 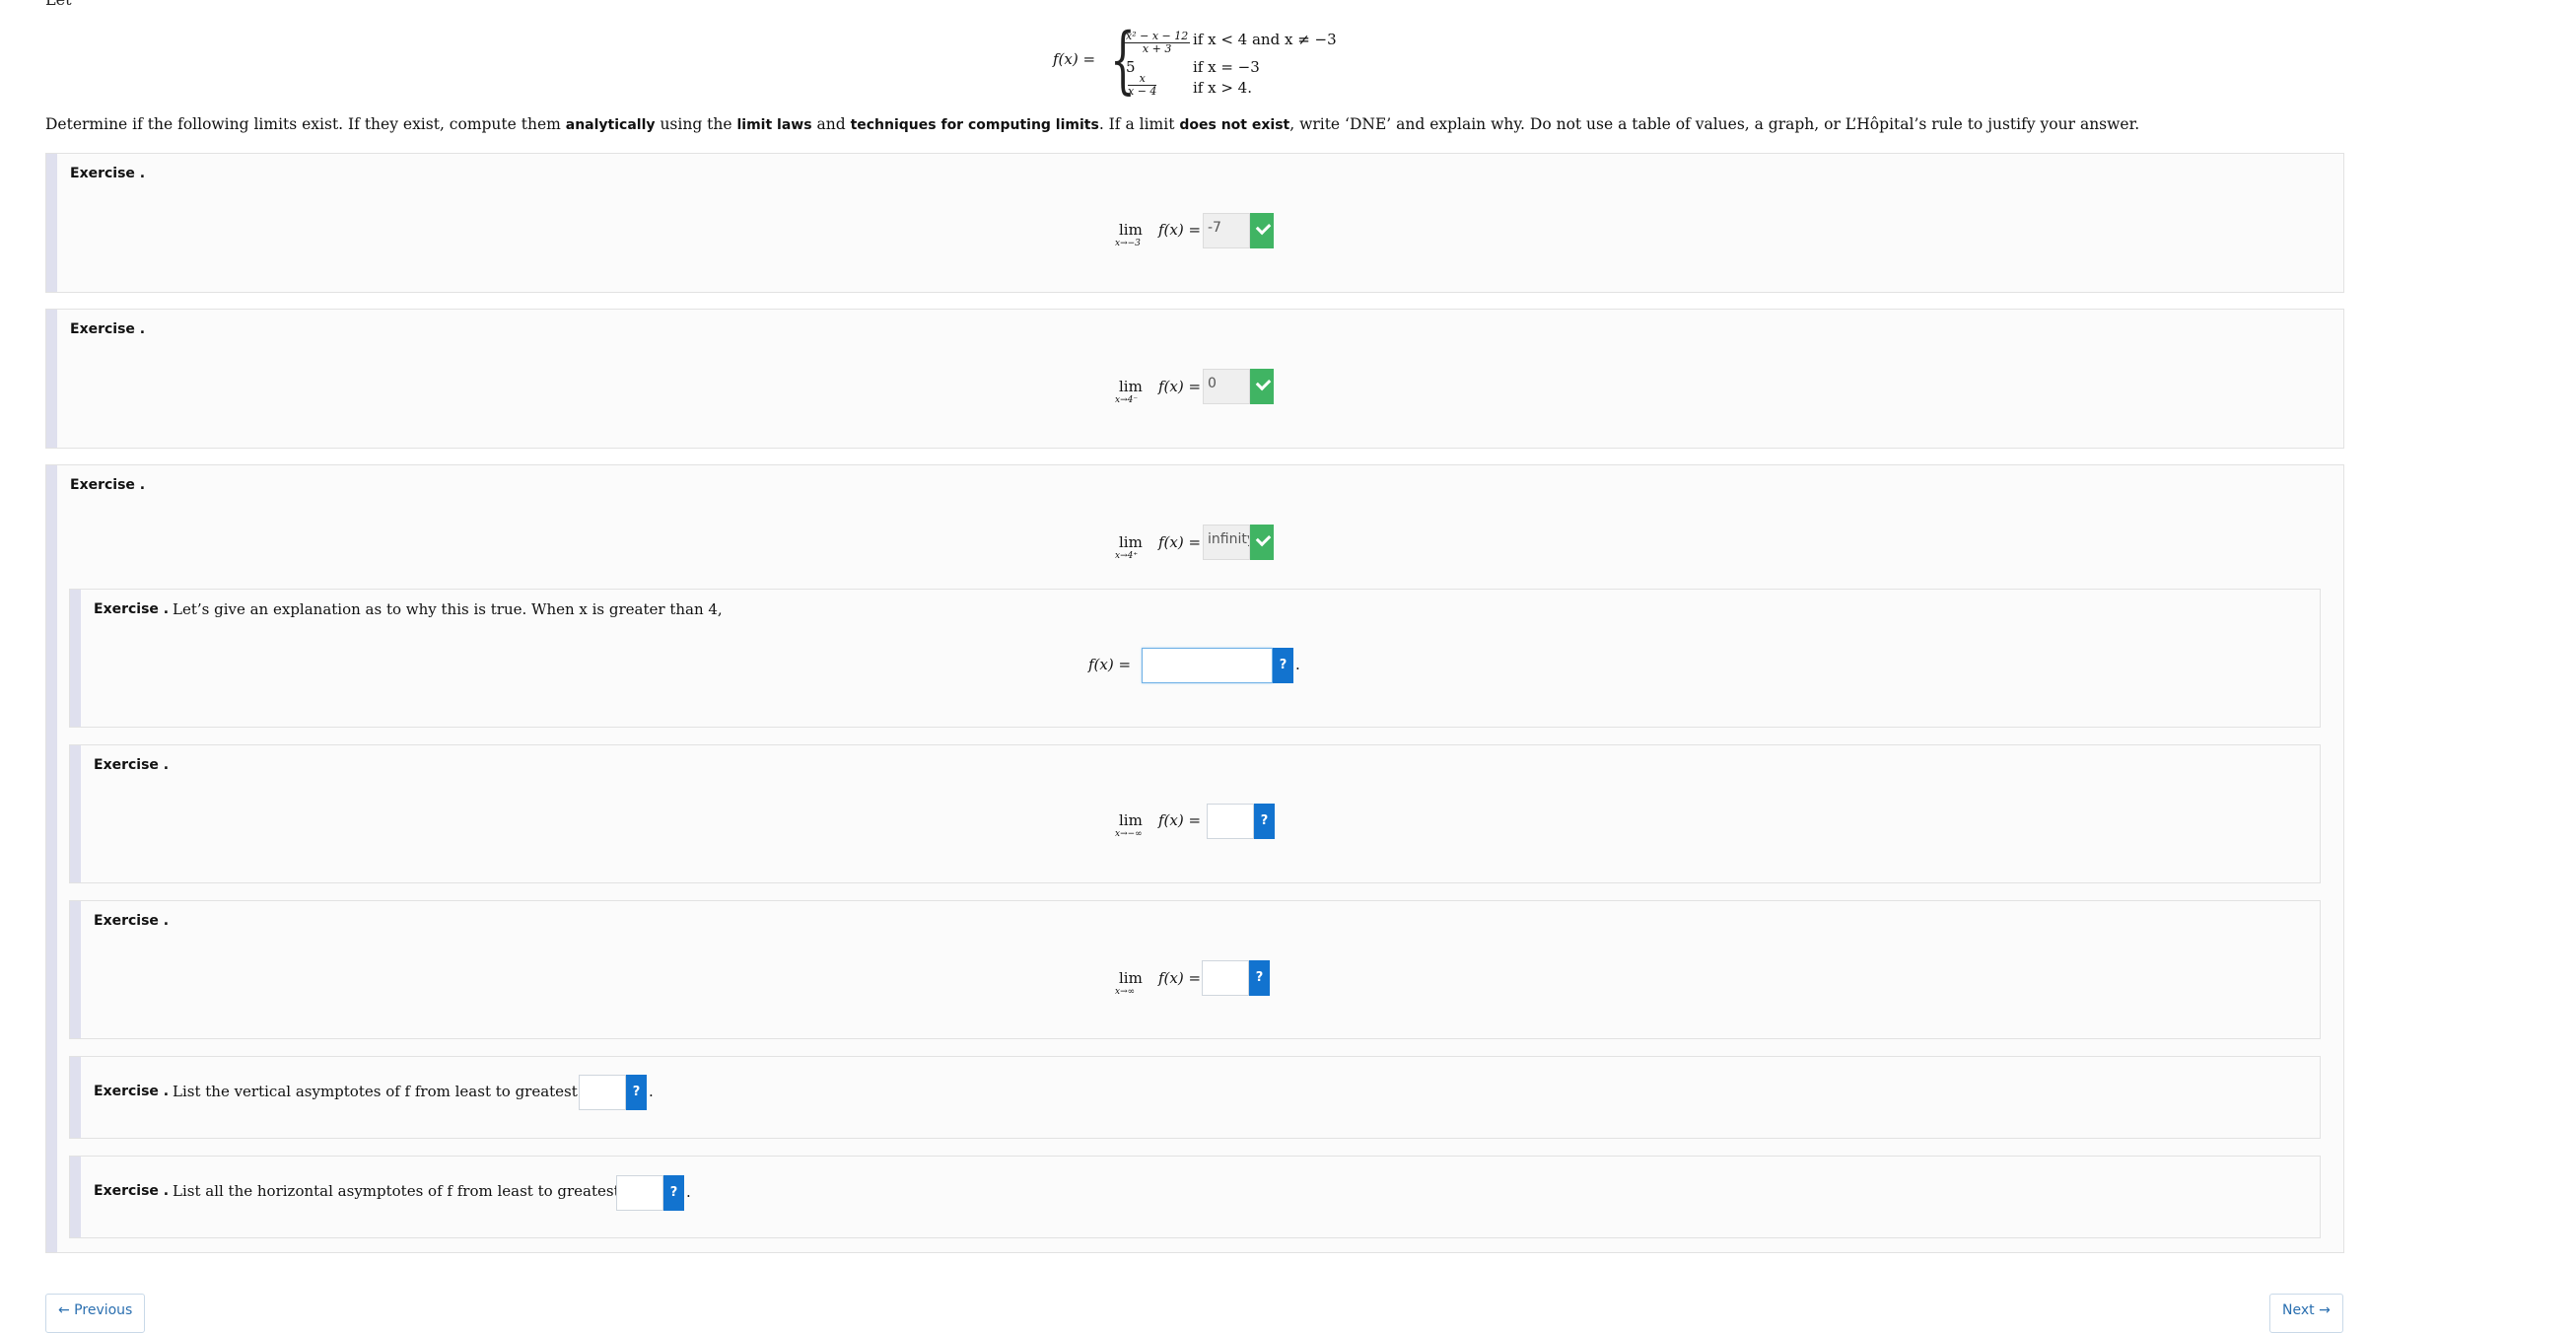 I want to click on lim-subscript: x→4⁺, so click(x=1127, y=556).